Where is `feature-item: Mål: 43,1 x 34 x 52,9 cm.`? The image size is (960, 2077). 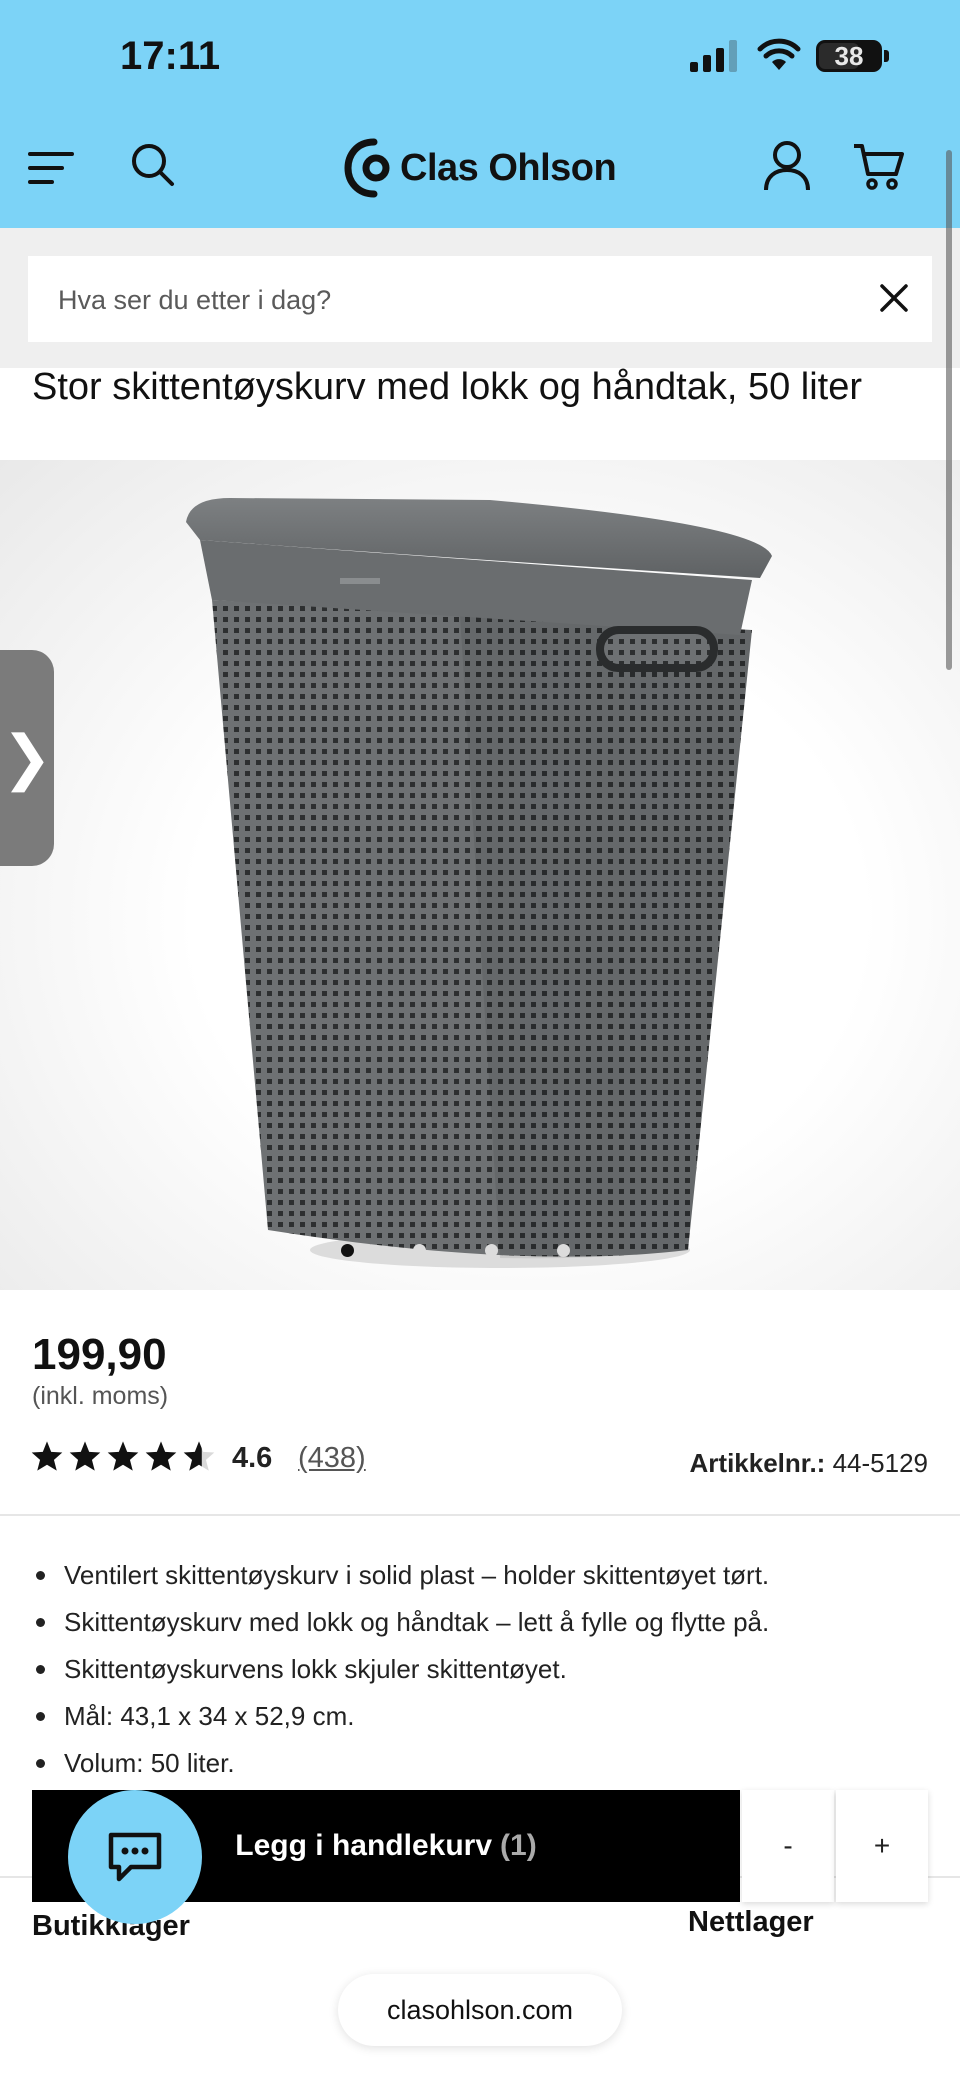 feature-item: Mål: 43,1 x 34 x 52,9 cm. is located at coordinates (482, 1716).